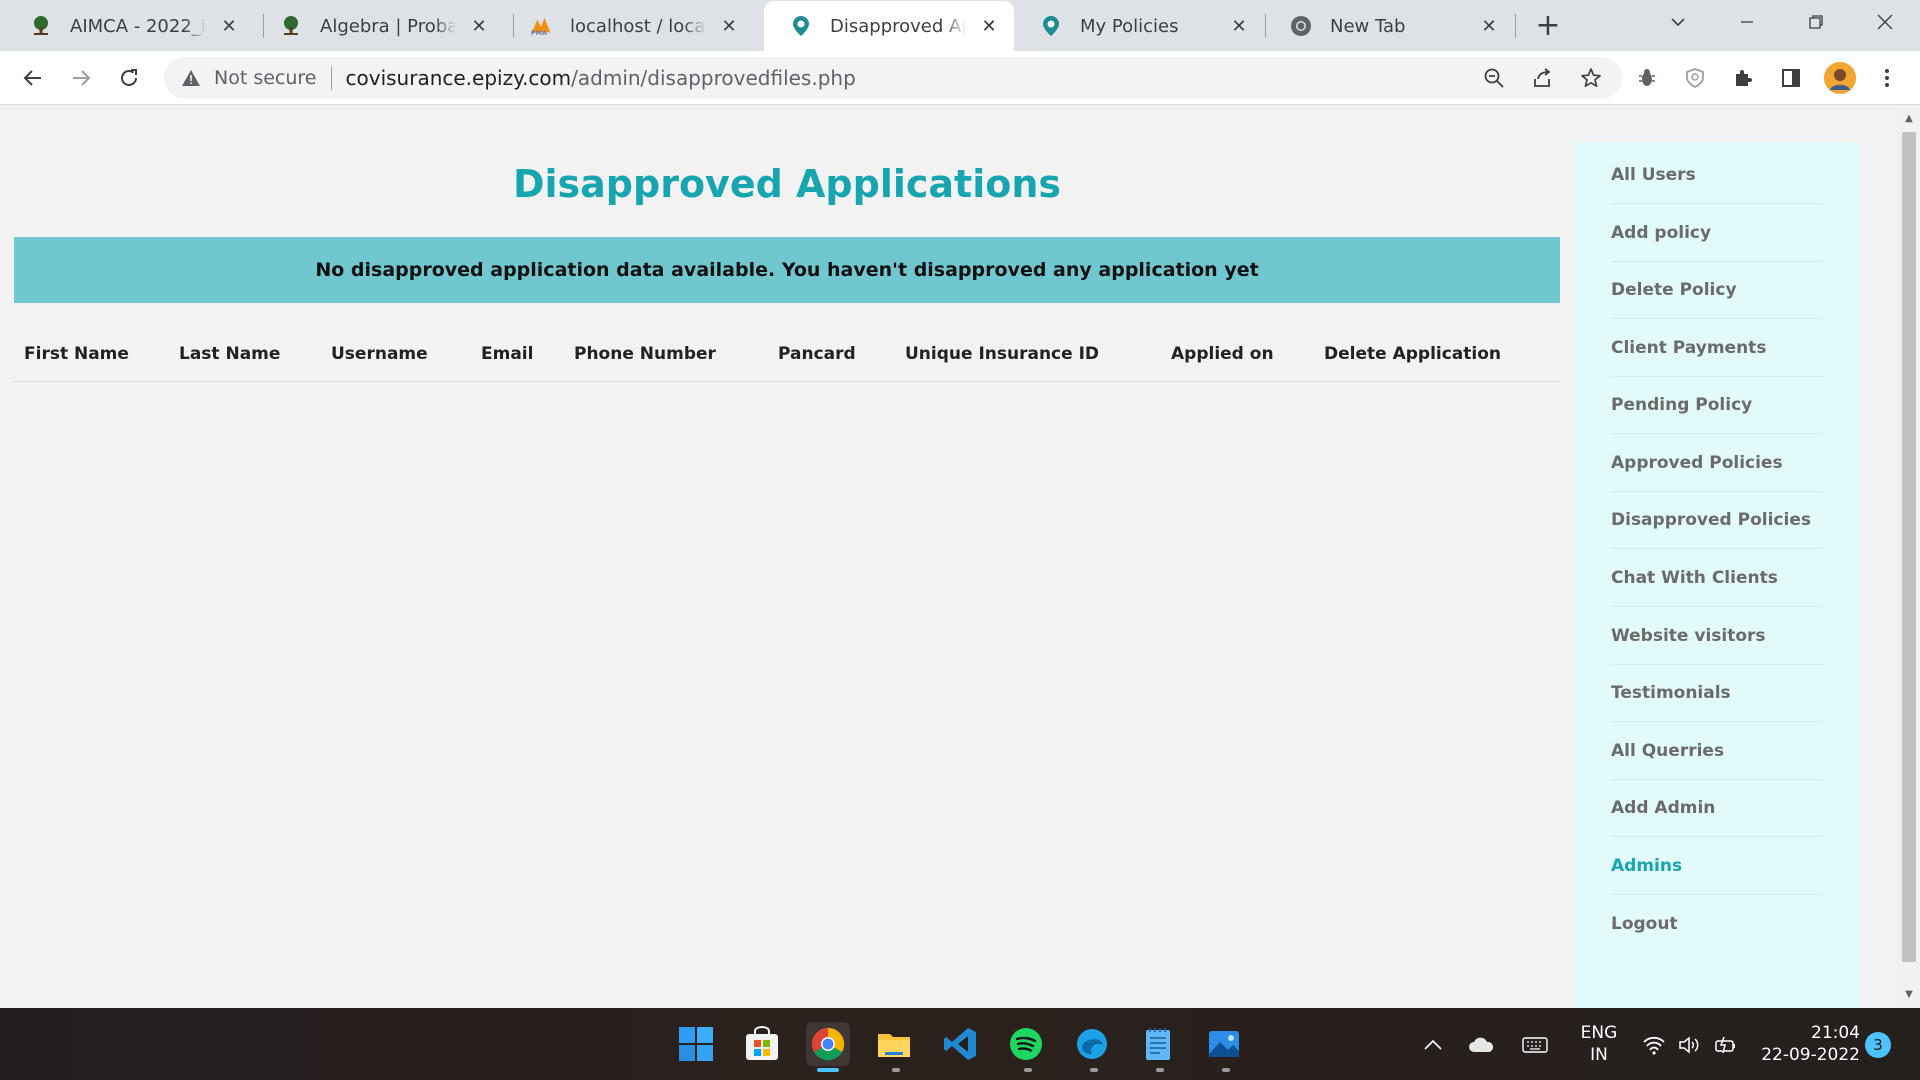 The image size is (1920, 1080). I want to click on shield-icon, so click(1695, 78).